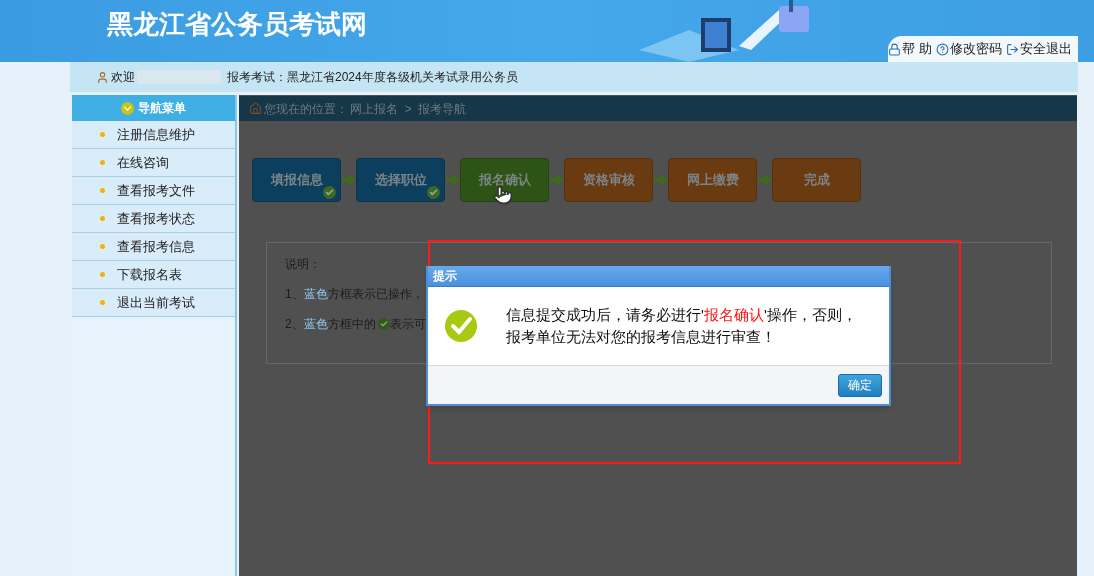  I want to click on sidebar-title: 导航菜单, so click(162, 108).